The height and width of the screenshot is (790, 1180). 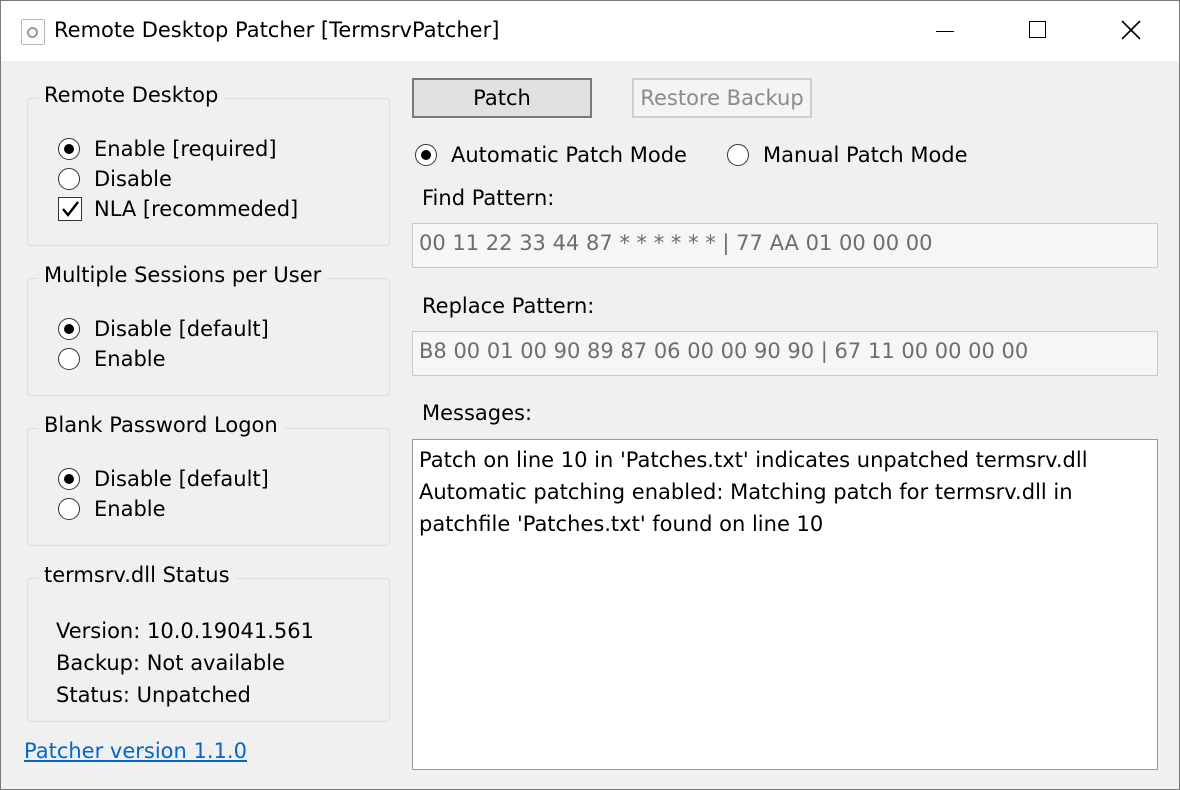 I want to click on minimize-icon, so click(x=945, y=31).